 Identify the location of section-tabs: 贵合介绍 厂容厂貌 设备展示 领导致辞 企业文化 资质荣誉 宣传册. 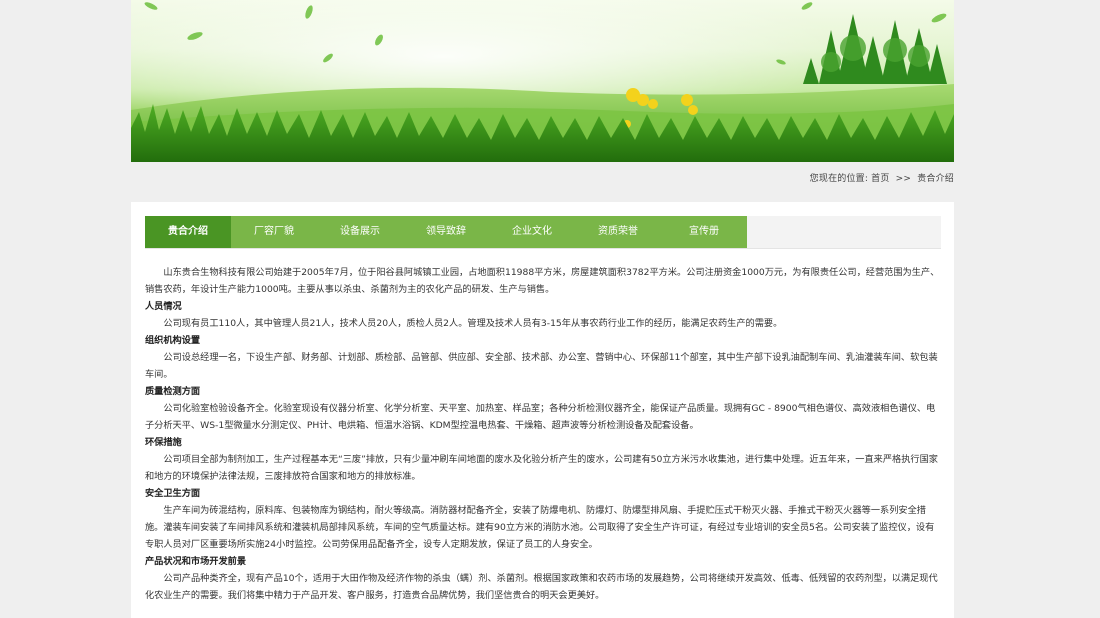
(543, 232).